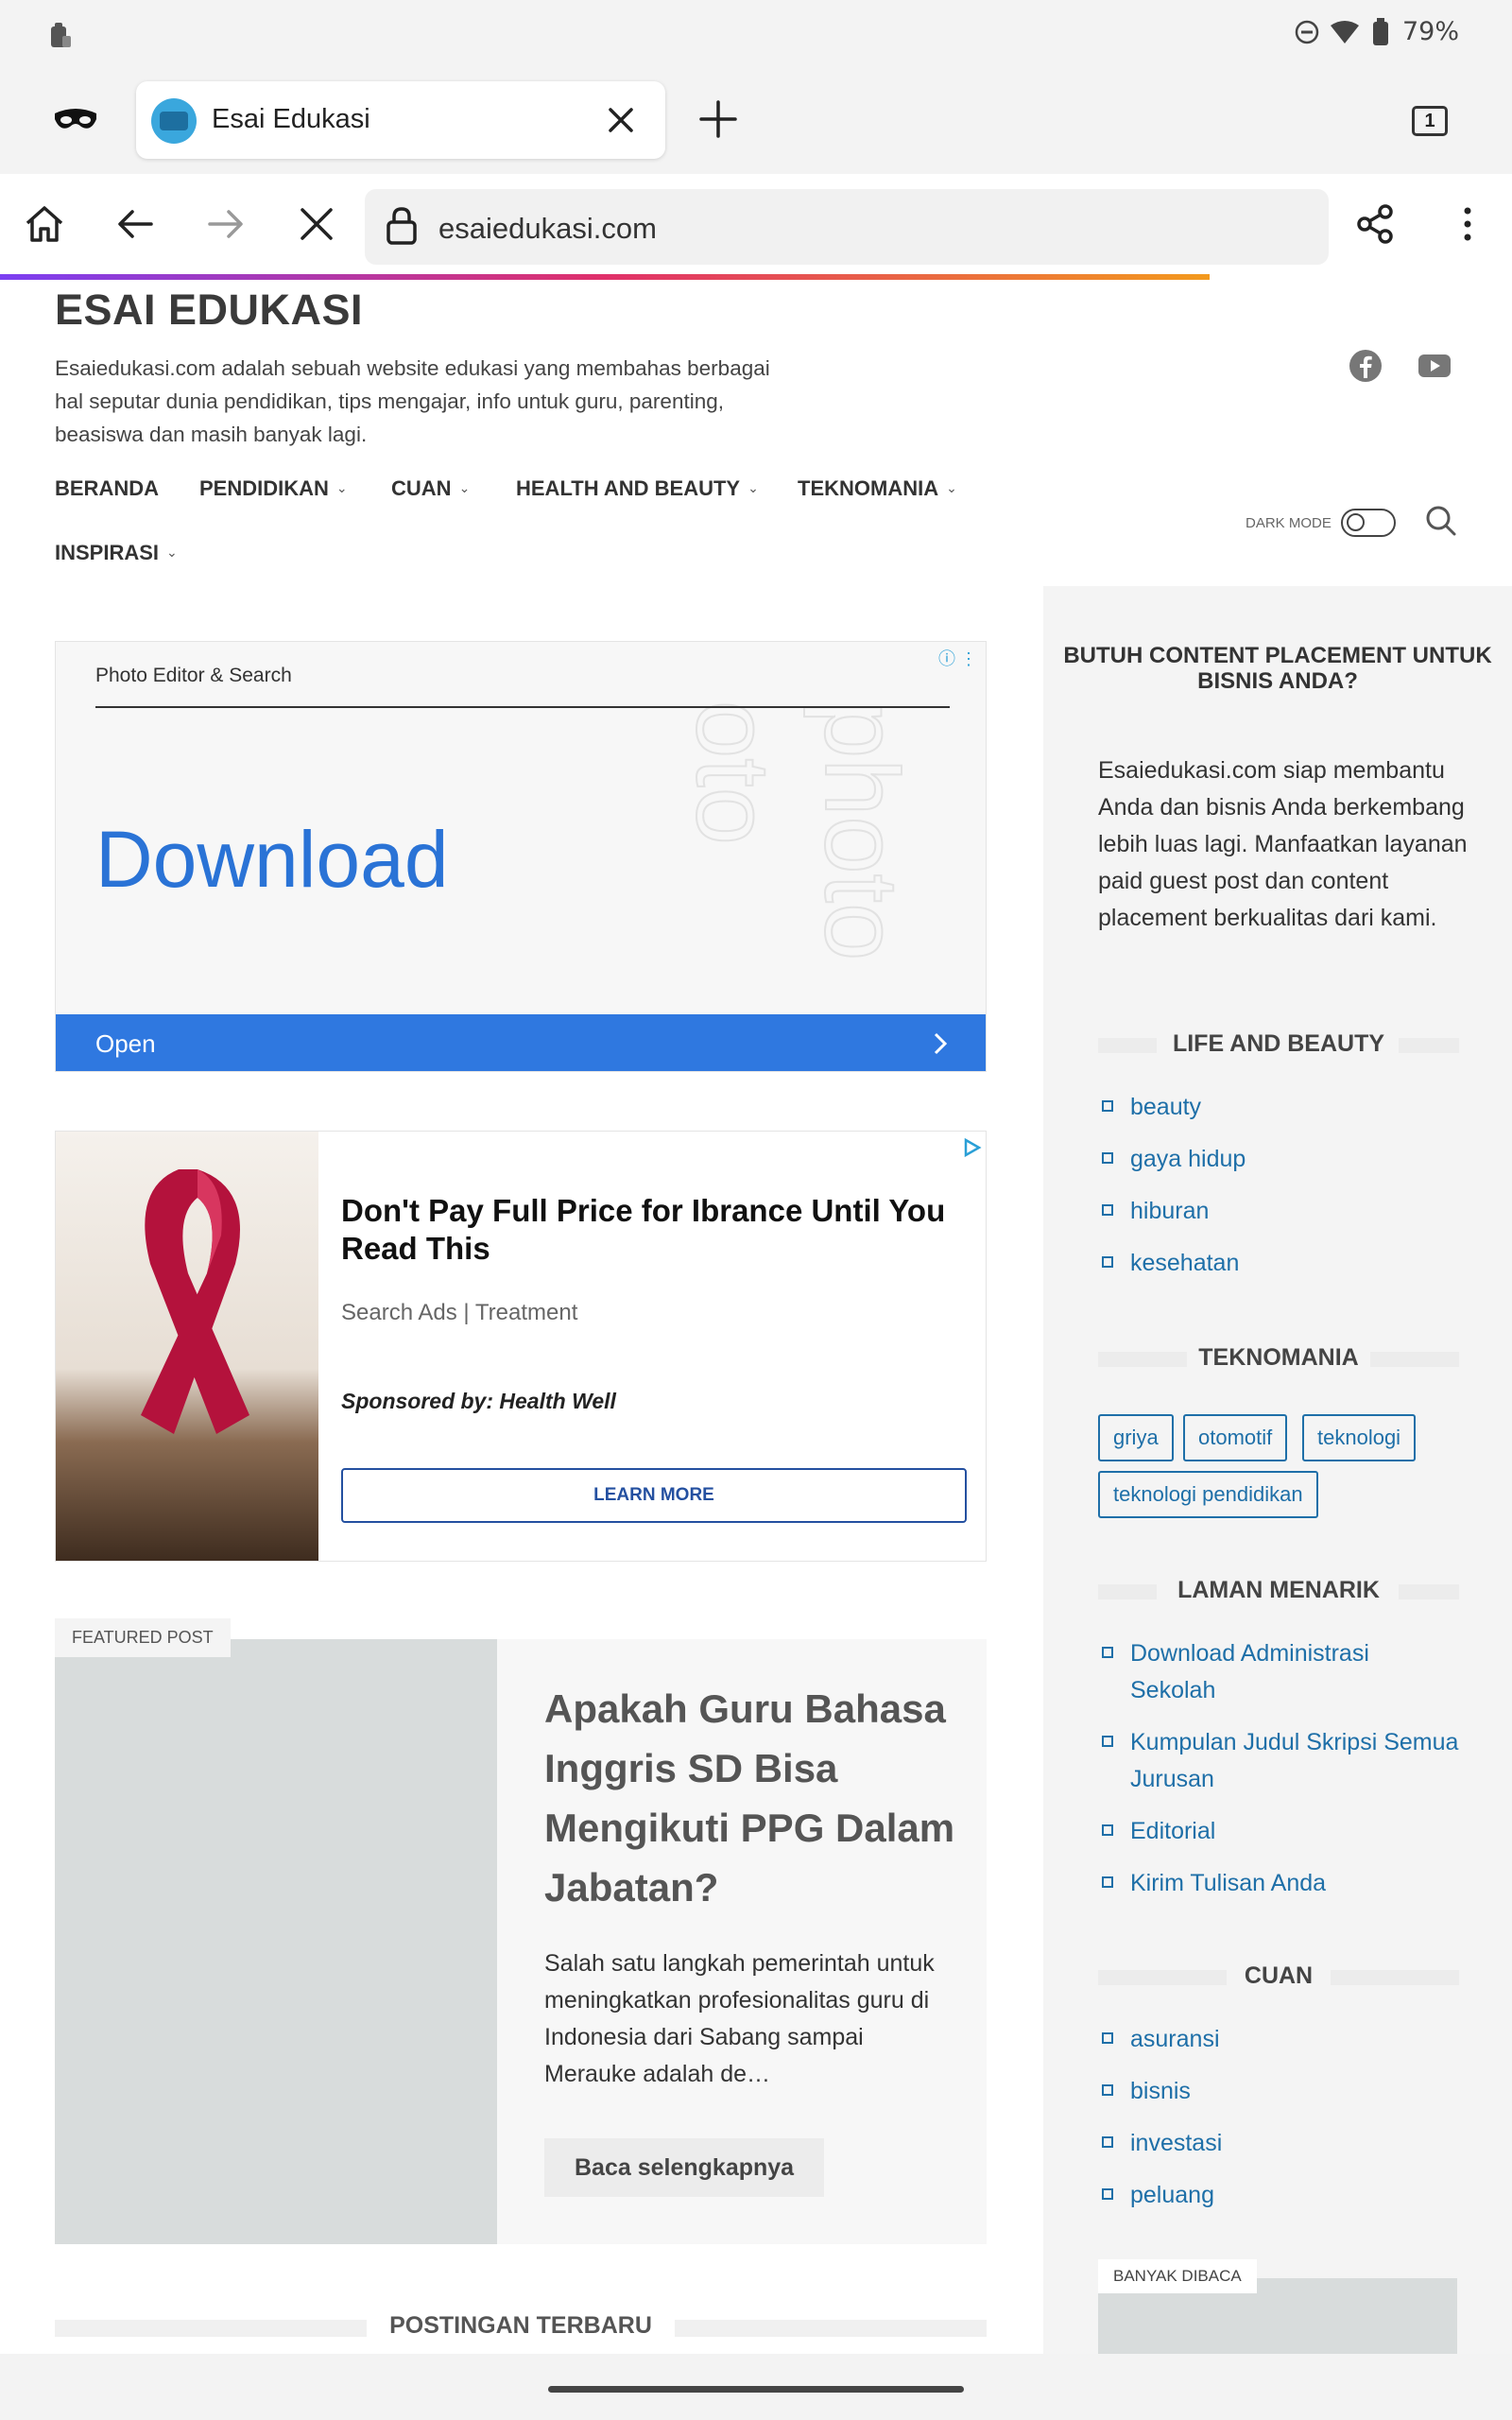 Image resolution: width=1512 pixels, height=2420 pixels. I want to click on dark-mode-label: DARK MODE, so click(1289, 522).